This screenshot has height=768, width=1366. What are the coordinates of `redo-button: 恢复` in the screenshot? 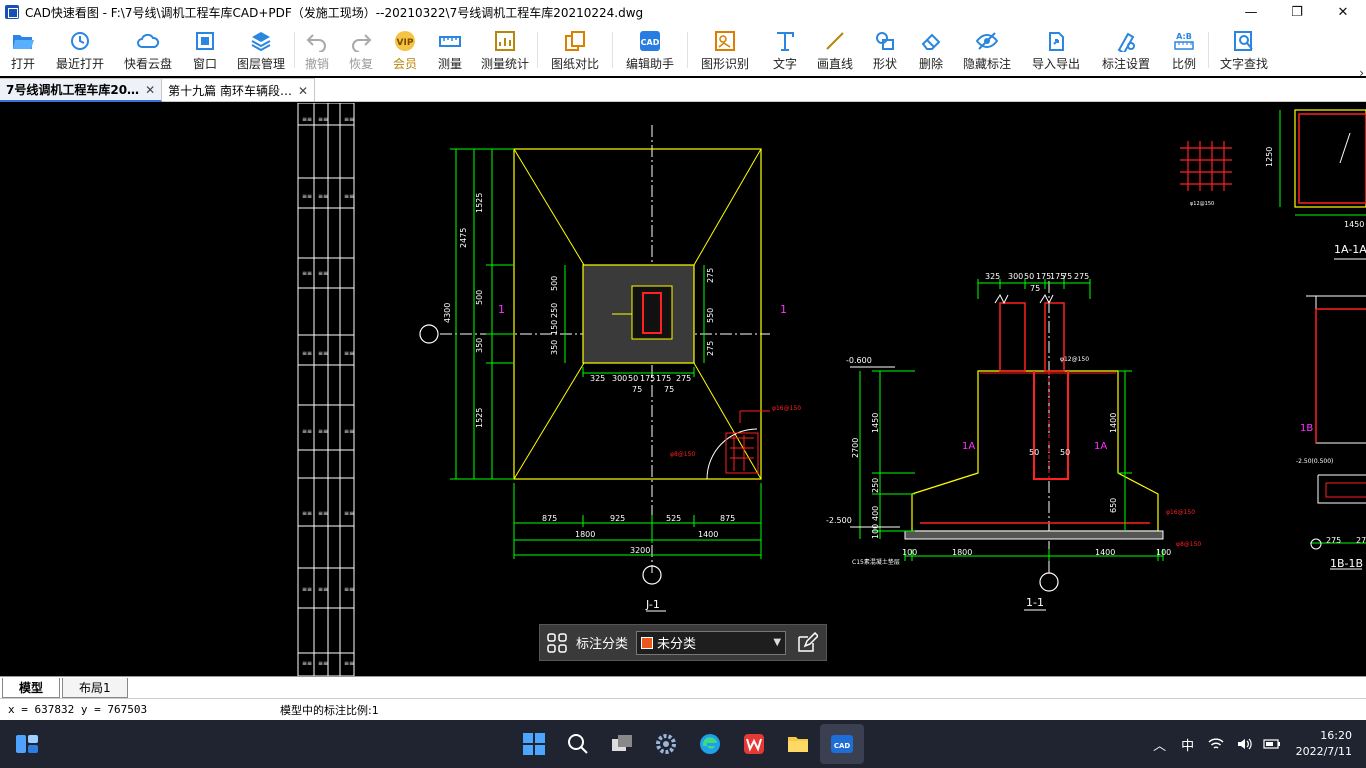 It's located at (361, 50).